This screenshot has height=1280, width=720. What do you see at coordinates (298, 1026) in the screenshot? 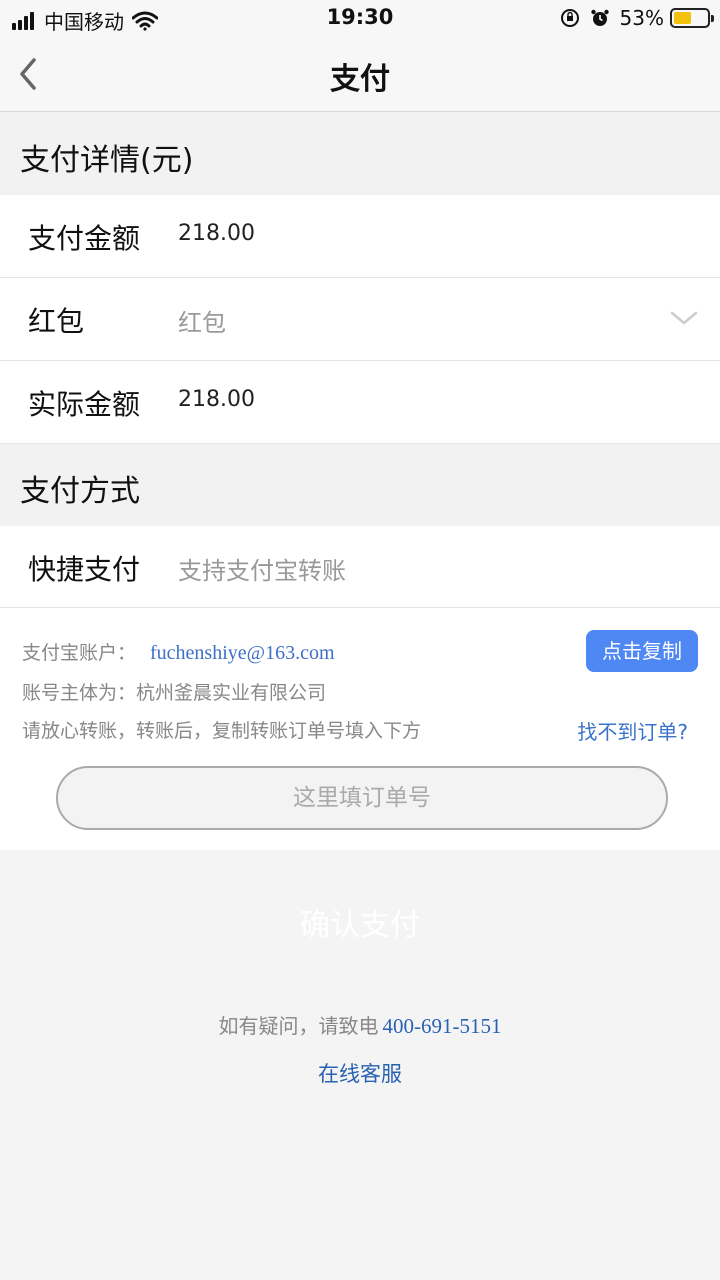
I see `help-text: 如有疑问，请致电` at bounding box center [298, 1026].